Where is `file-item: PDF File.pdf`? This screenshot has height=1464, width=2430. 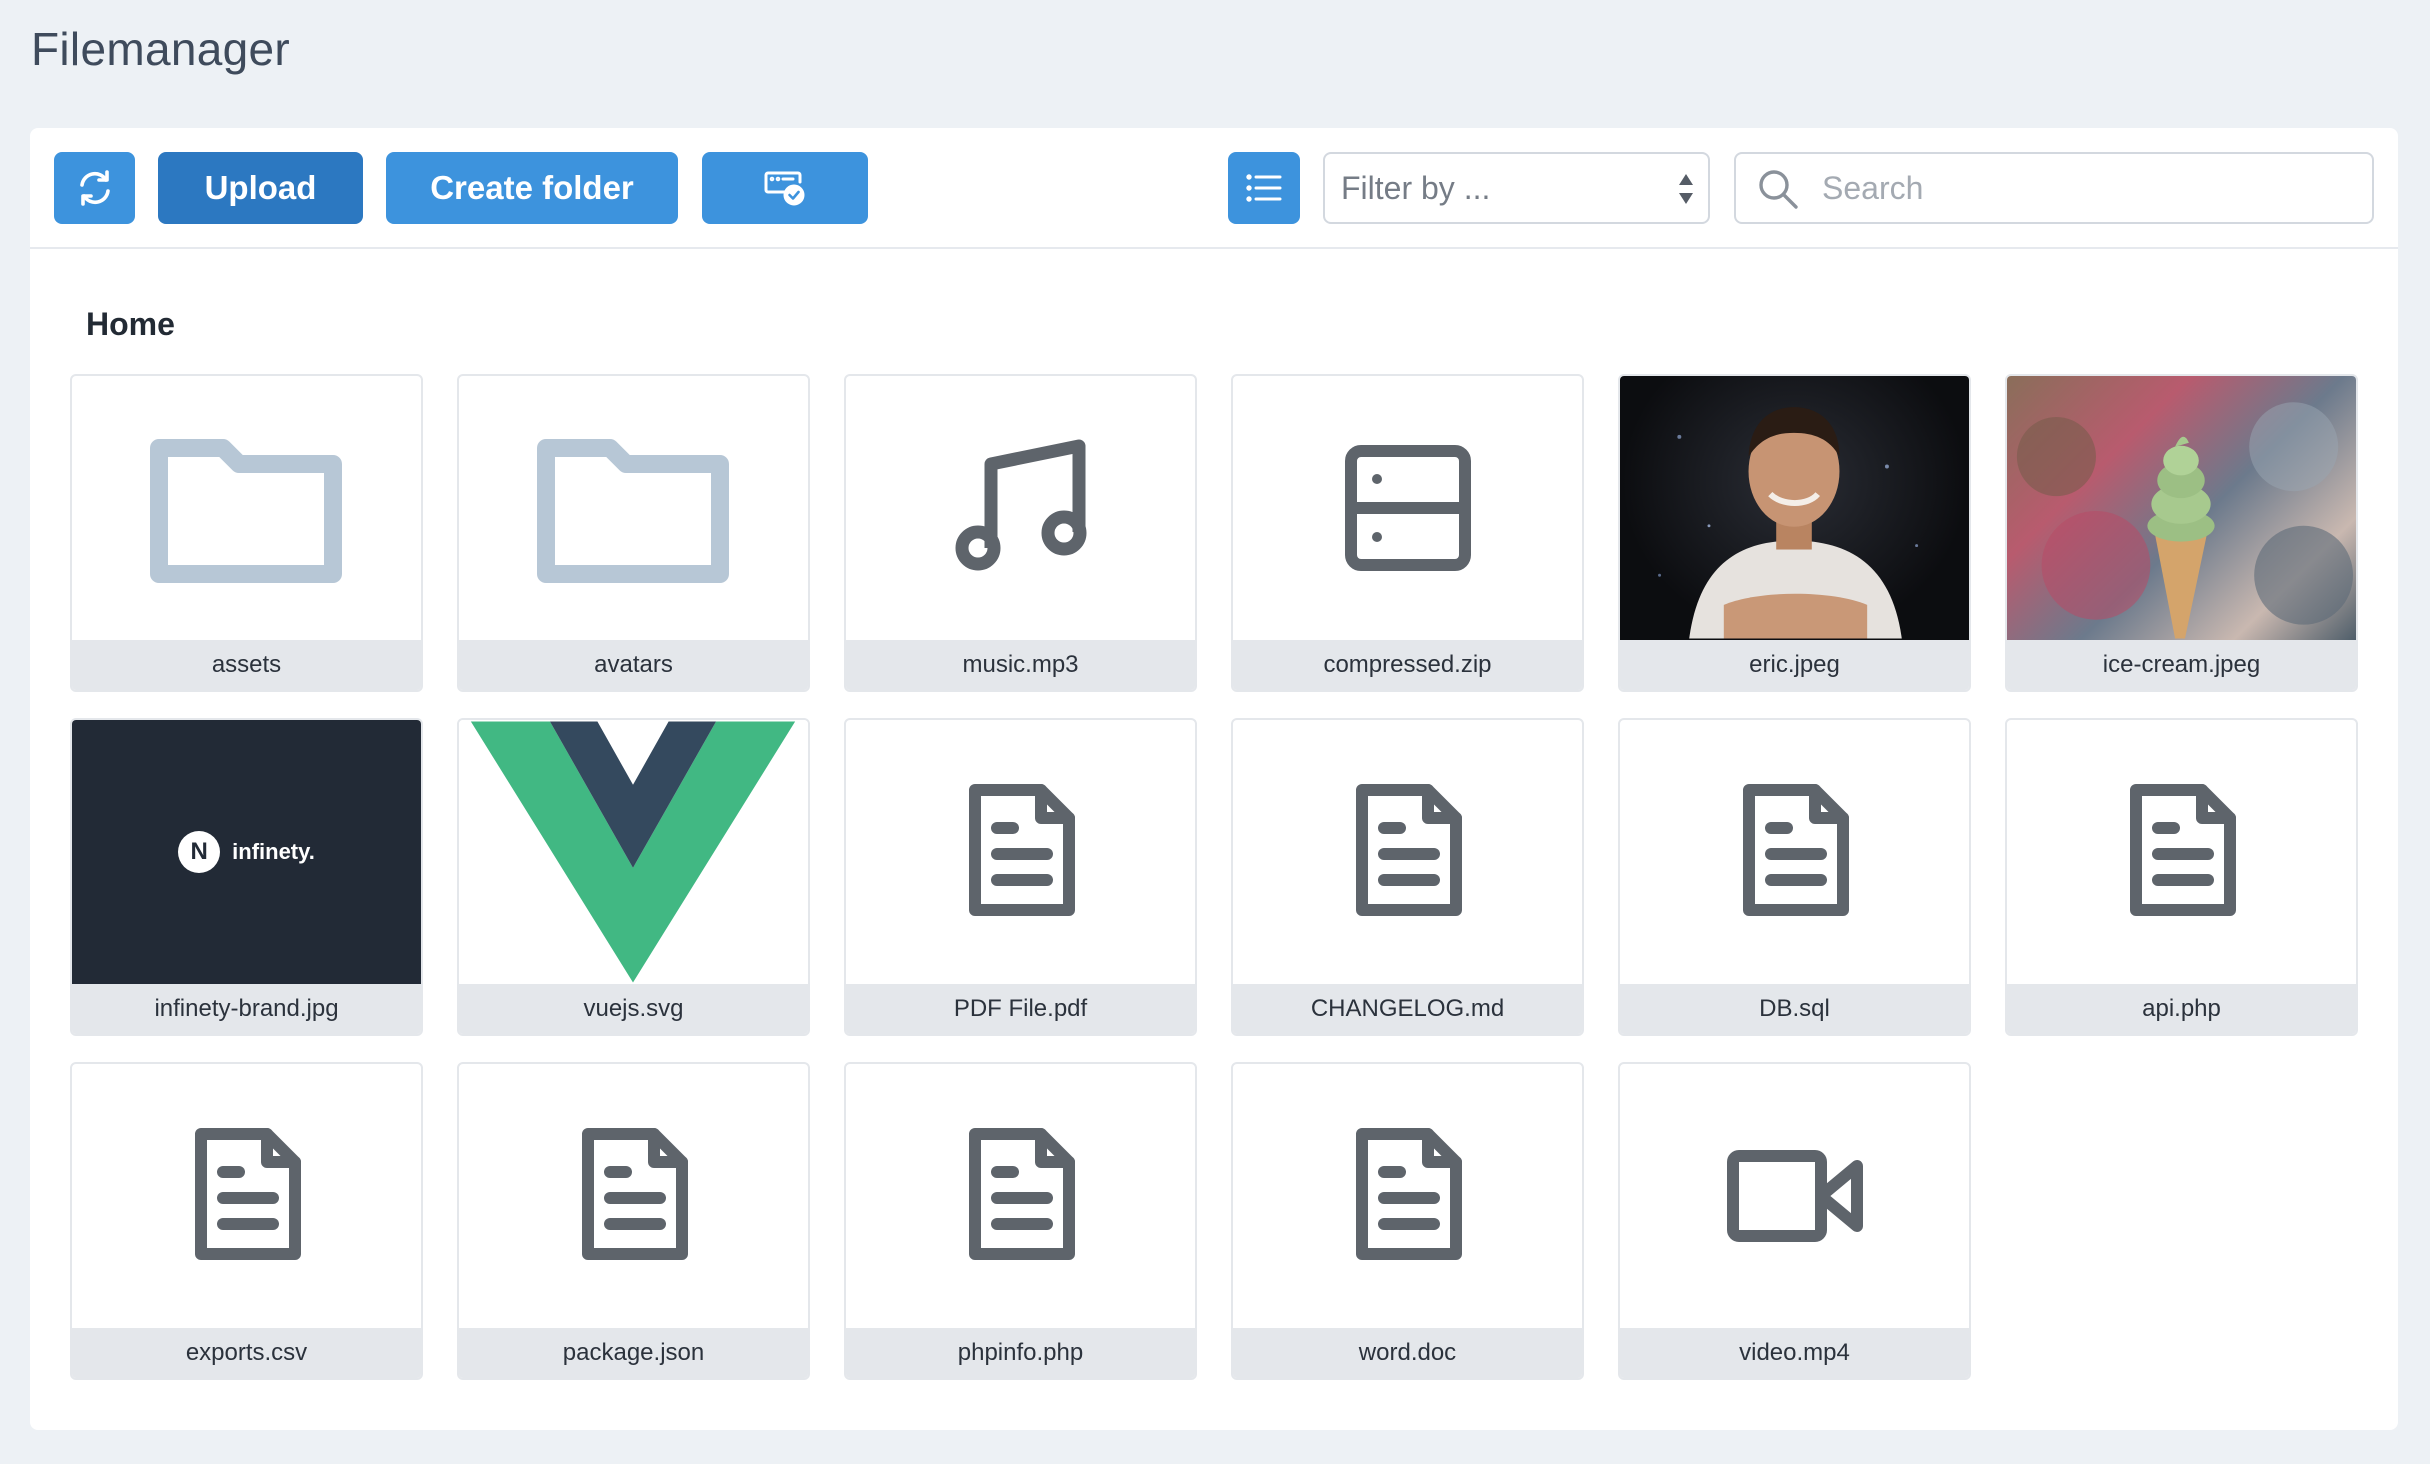
file-item: PDF File.pdf is located at coordinates (1020, 877).